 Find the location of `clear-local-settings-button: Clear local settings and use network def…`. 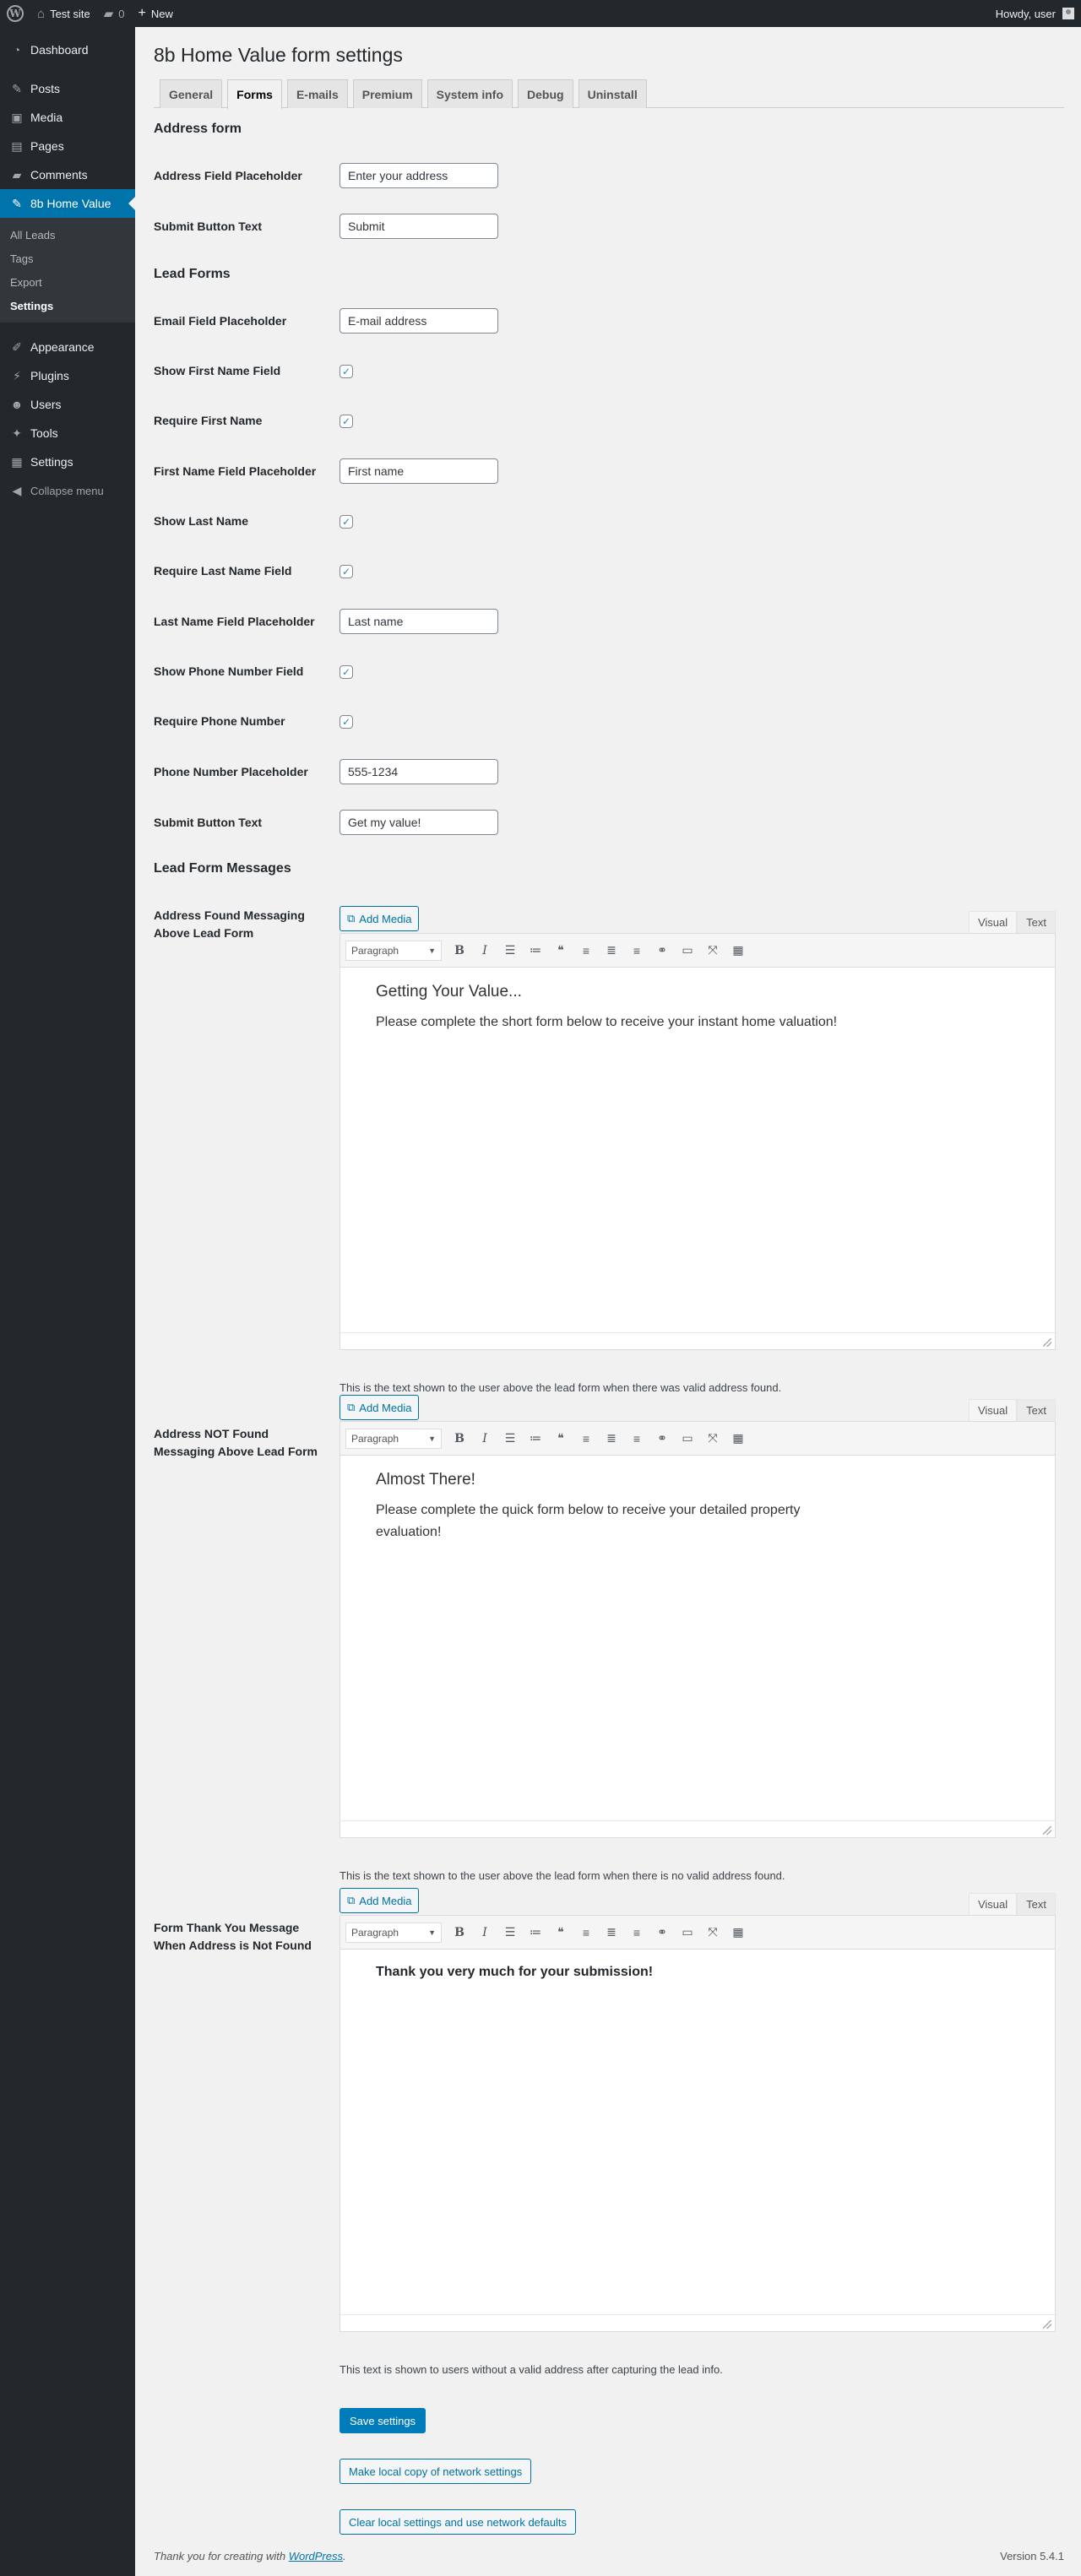

clear-local-settings-button: Clear local settings and use network def… is located at coordinates (458, 2522).